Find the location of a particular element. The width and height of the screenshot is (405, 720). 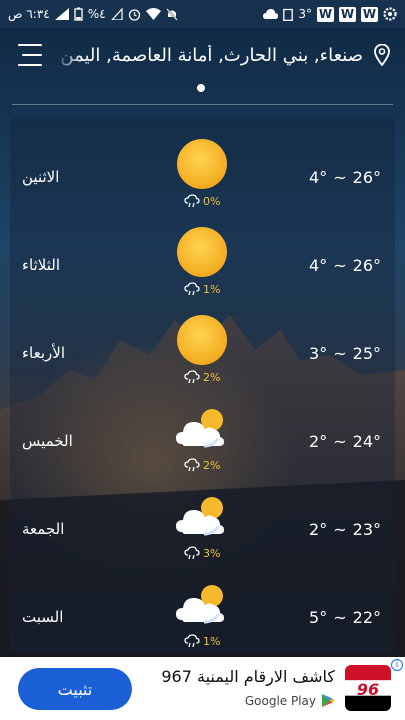

cloud-status-icon is located at coordinates (271, 14).